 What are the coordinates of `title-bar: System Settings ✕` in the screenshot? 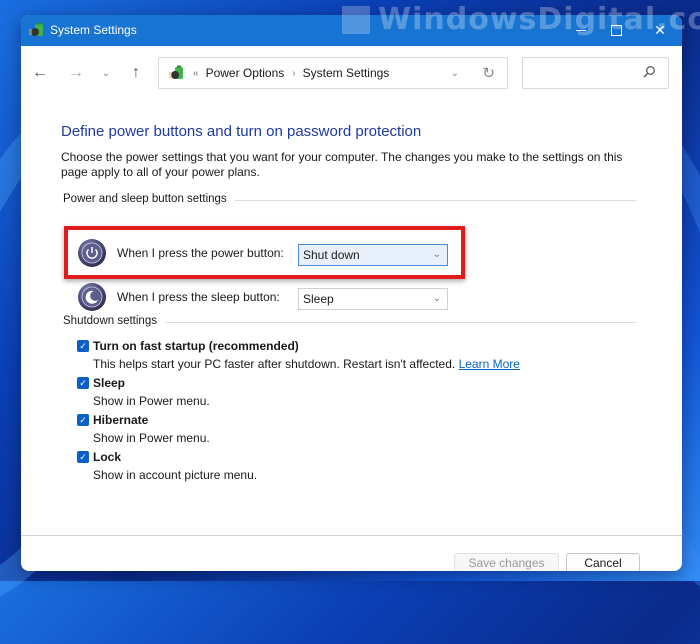 It's located at (351, 30).